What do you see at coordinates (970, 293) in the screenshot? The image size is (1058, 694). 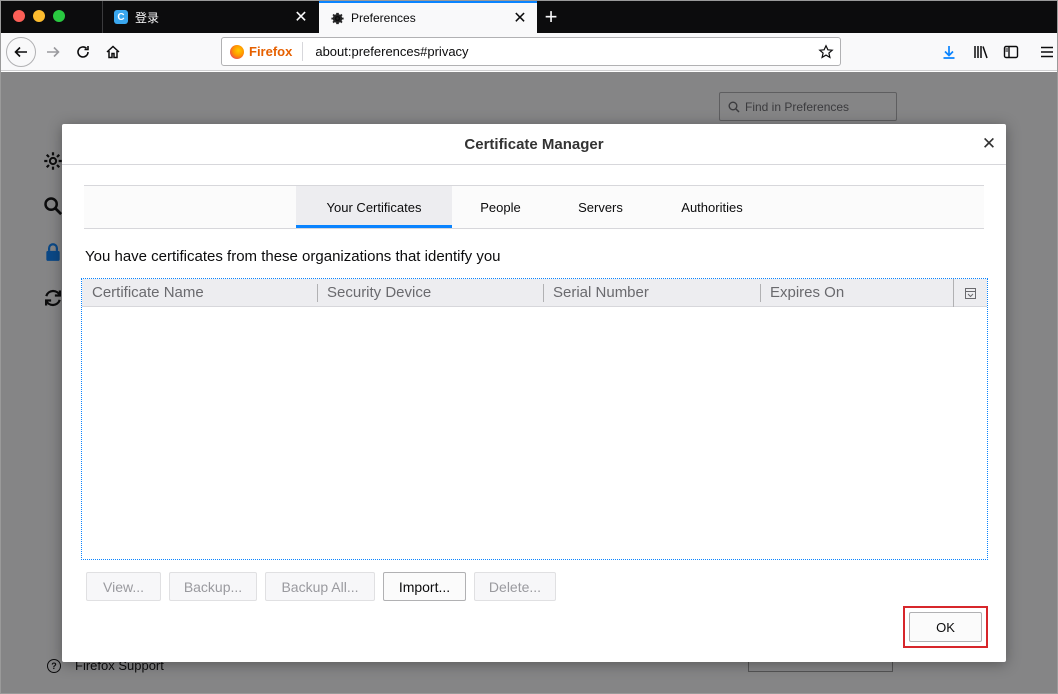 I see `column-picker-icon` at bounding box center [970, 293].